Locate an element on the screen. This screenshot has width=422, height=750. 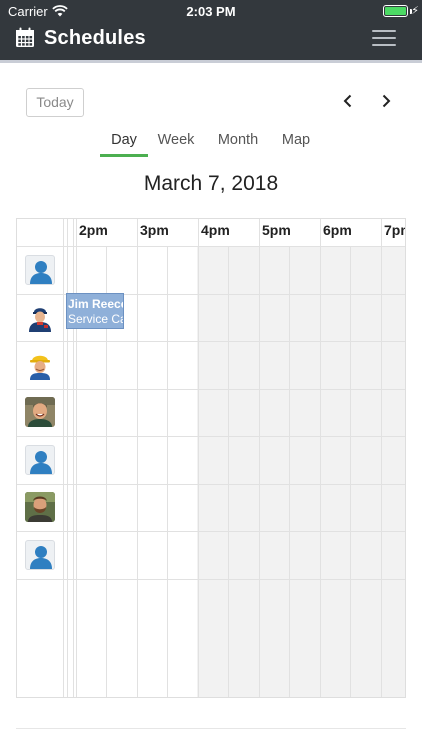
header-divider is located at coordinates (211, 61).